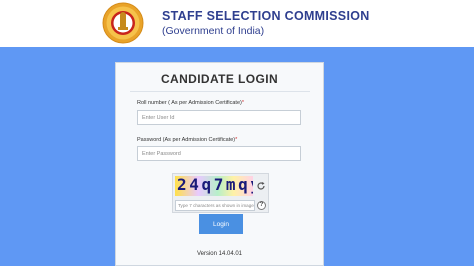  I want to click on password-label-text: Password (As per Admission Certificate), so click(186, 140).